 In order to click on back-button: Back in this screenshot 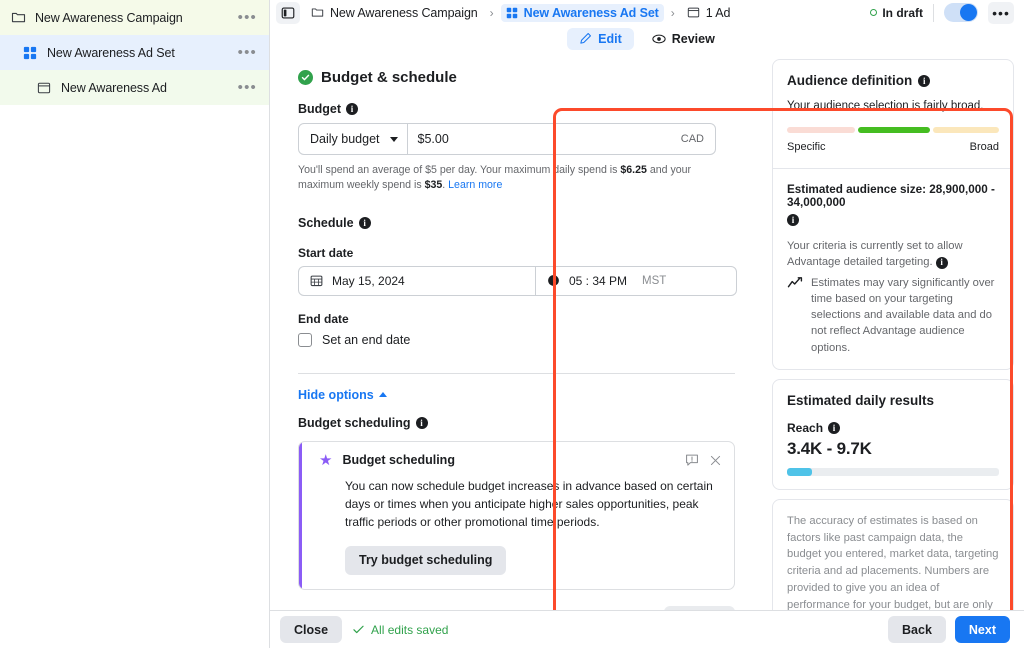, I will do `click(917, 629)`.